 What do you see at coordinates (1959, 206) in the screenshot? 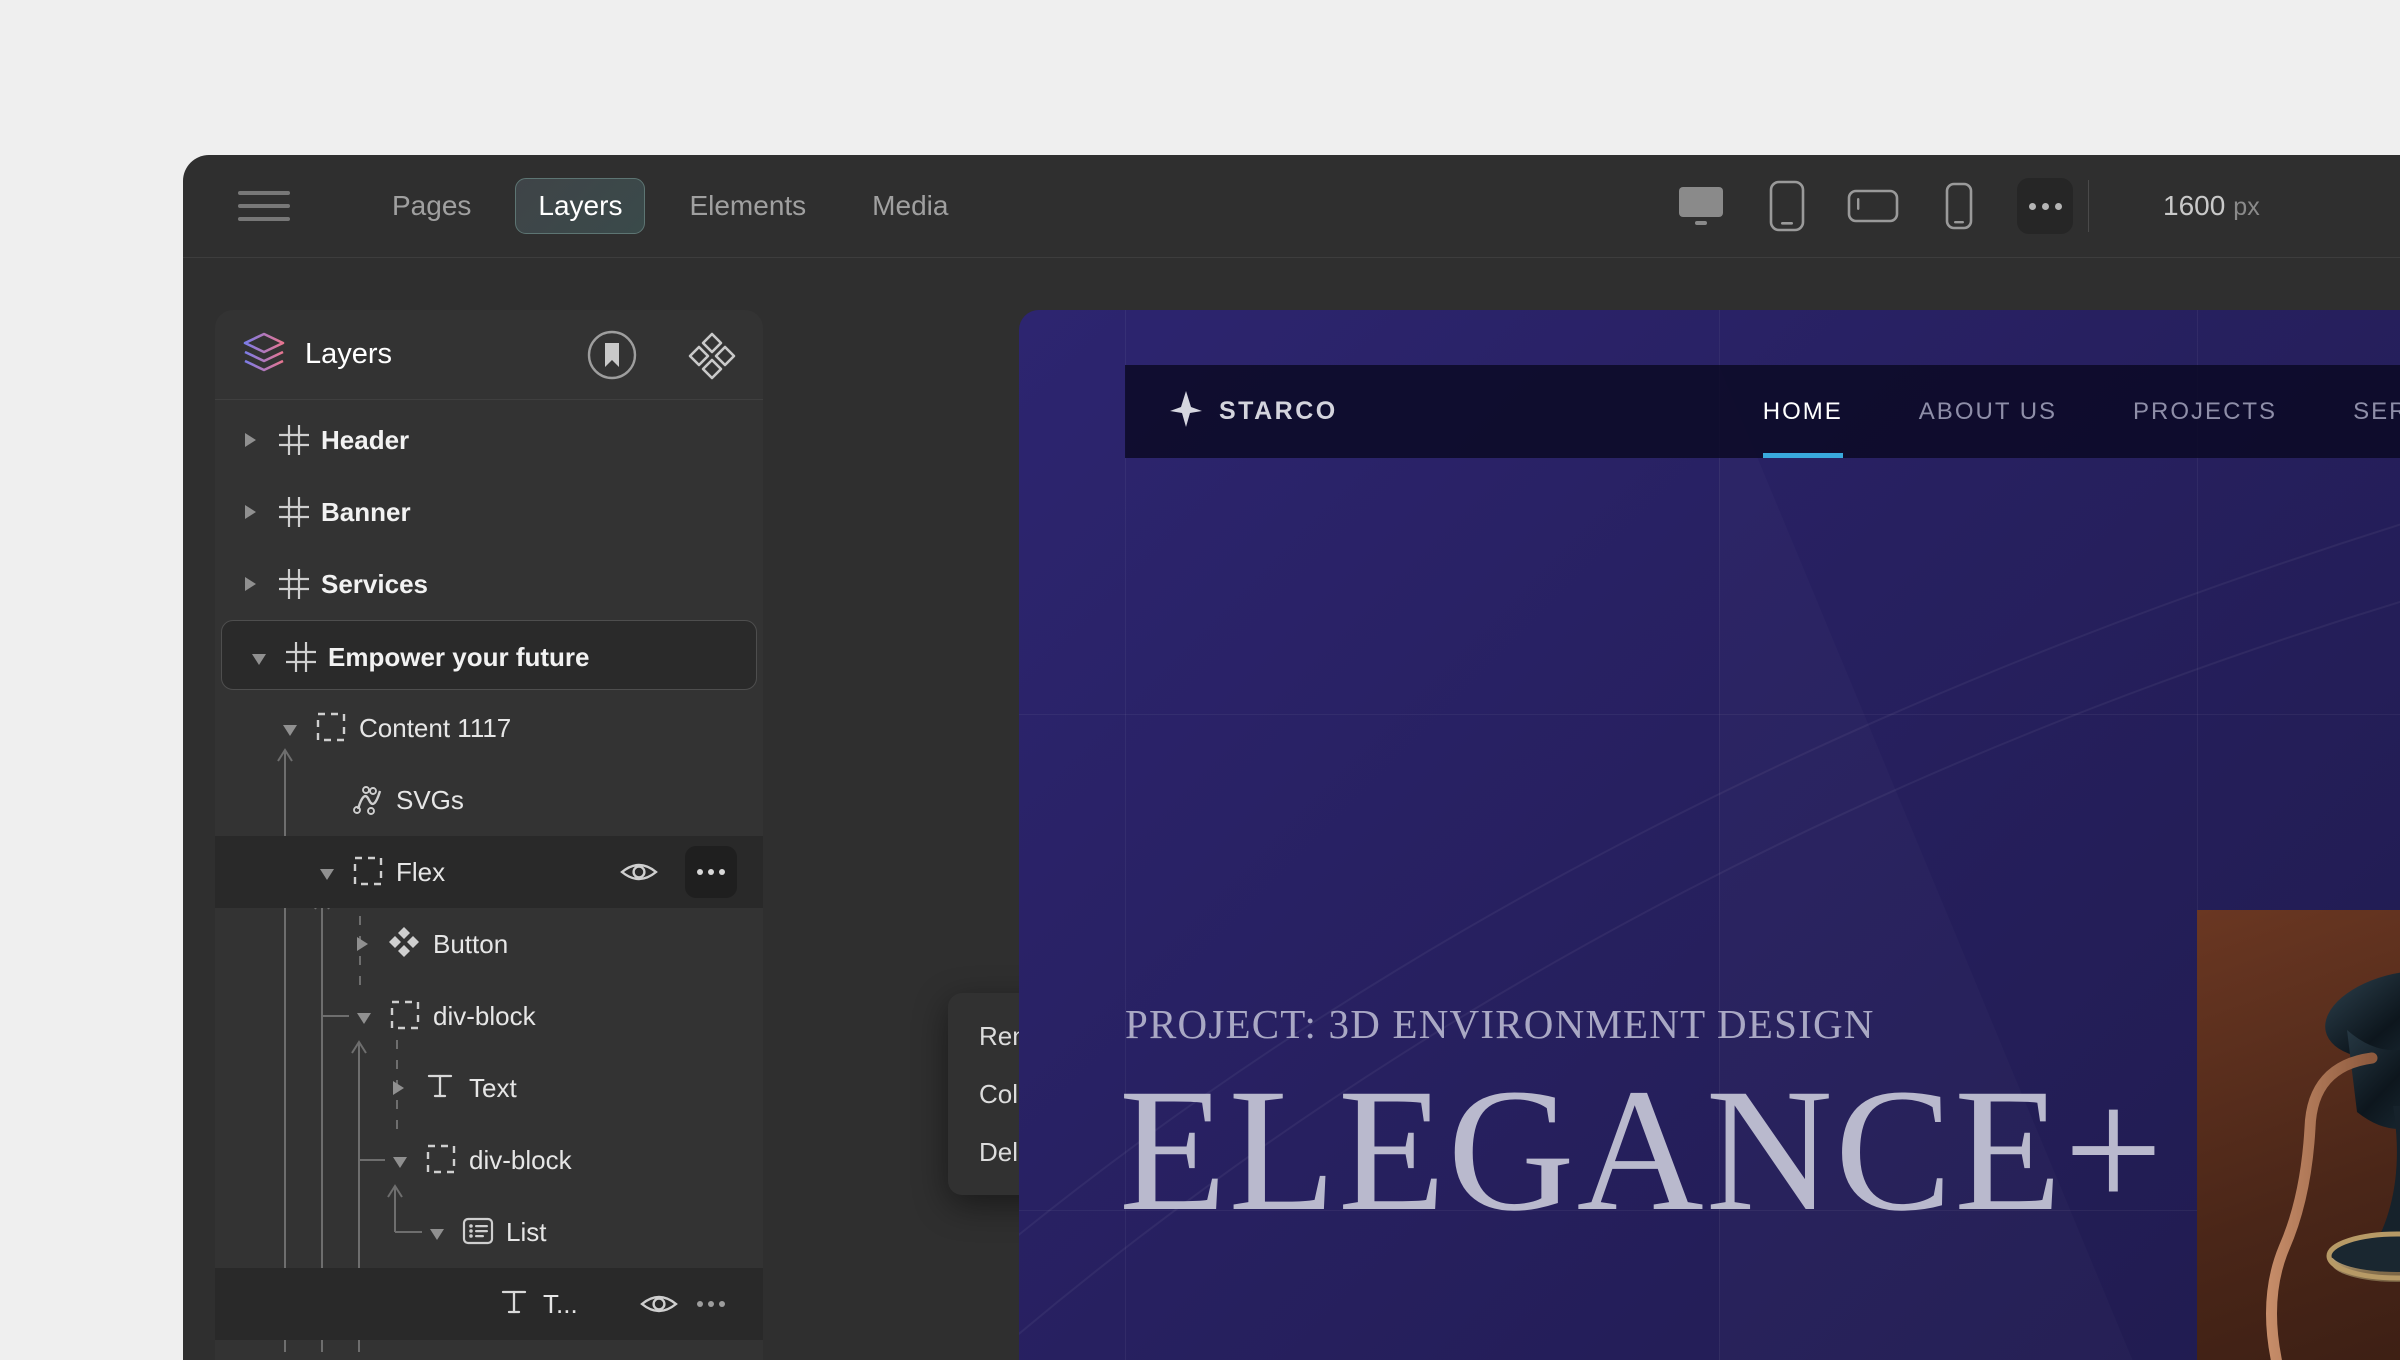
I see `mobile-icon` at bounding box center [1959, 206].